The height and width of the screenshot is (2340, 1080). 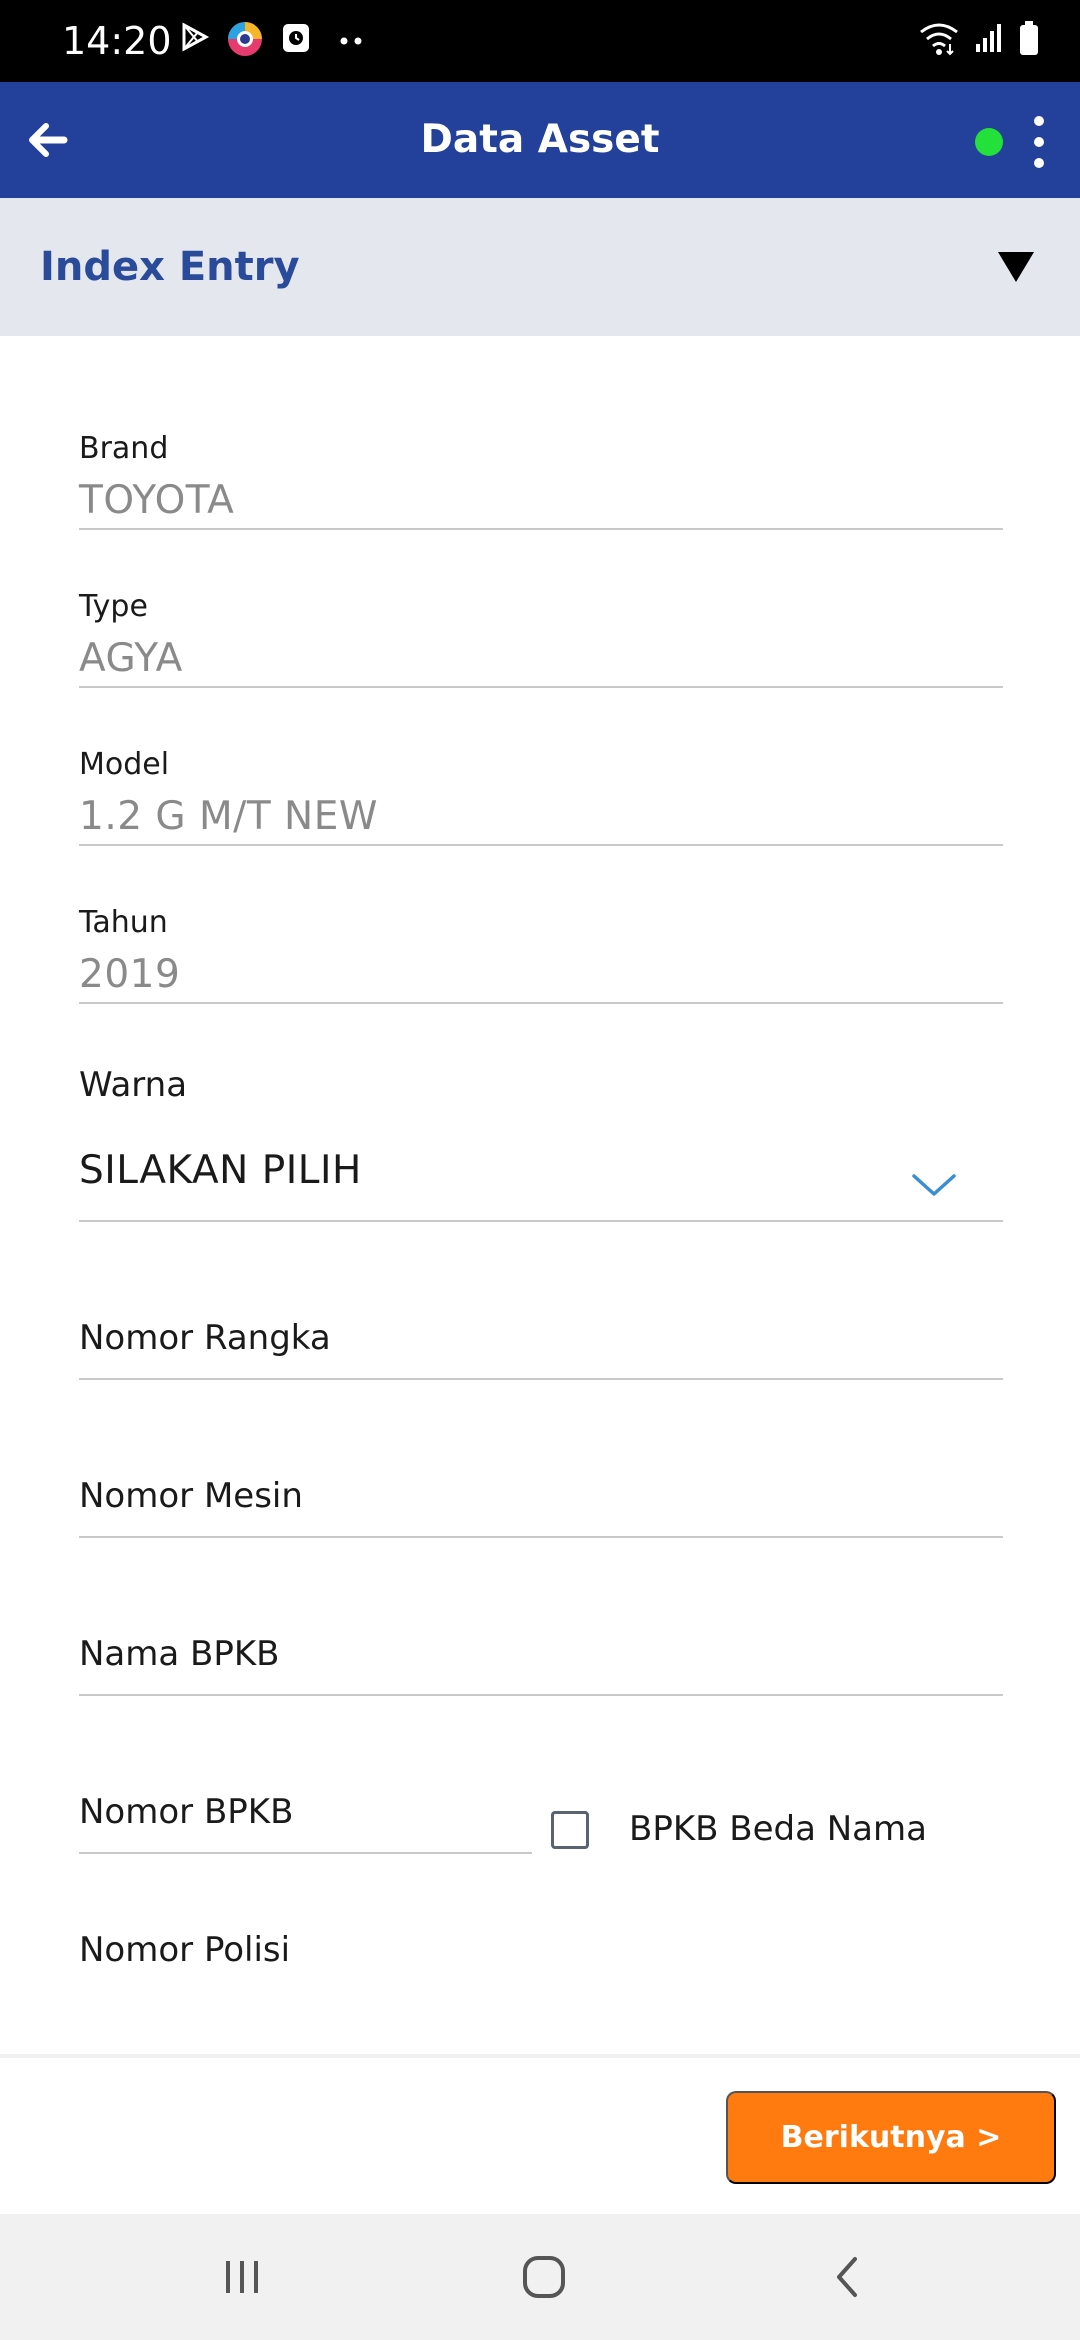 What do you see at coordinates (184, 1950) in the screenshot?
I see `nomor-polisi-field: Nomor Polisi` at bounding box center [184, 1950].